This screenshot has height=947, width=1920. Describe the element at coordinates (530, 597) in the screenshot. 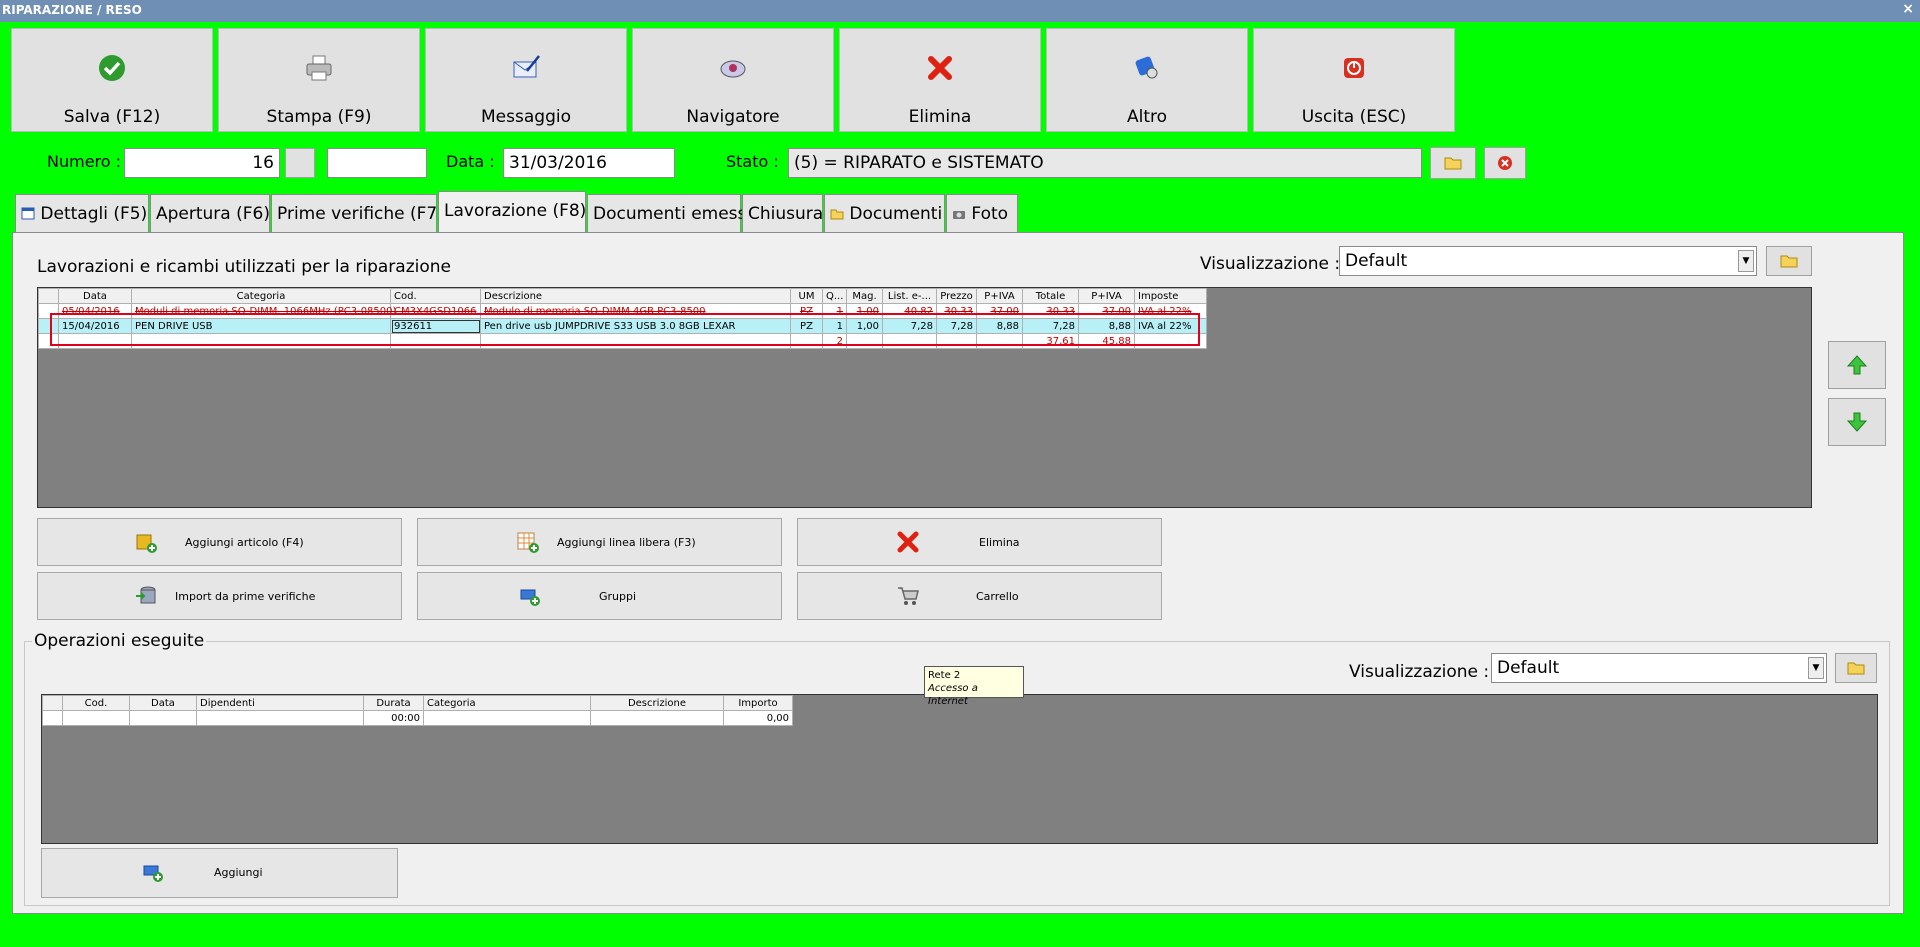

I see `group-add-icon` at that location.